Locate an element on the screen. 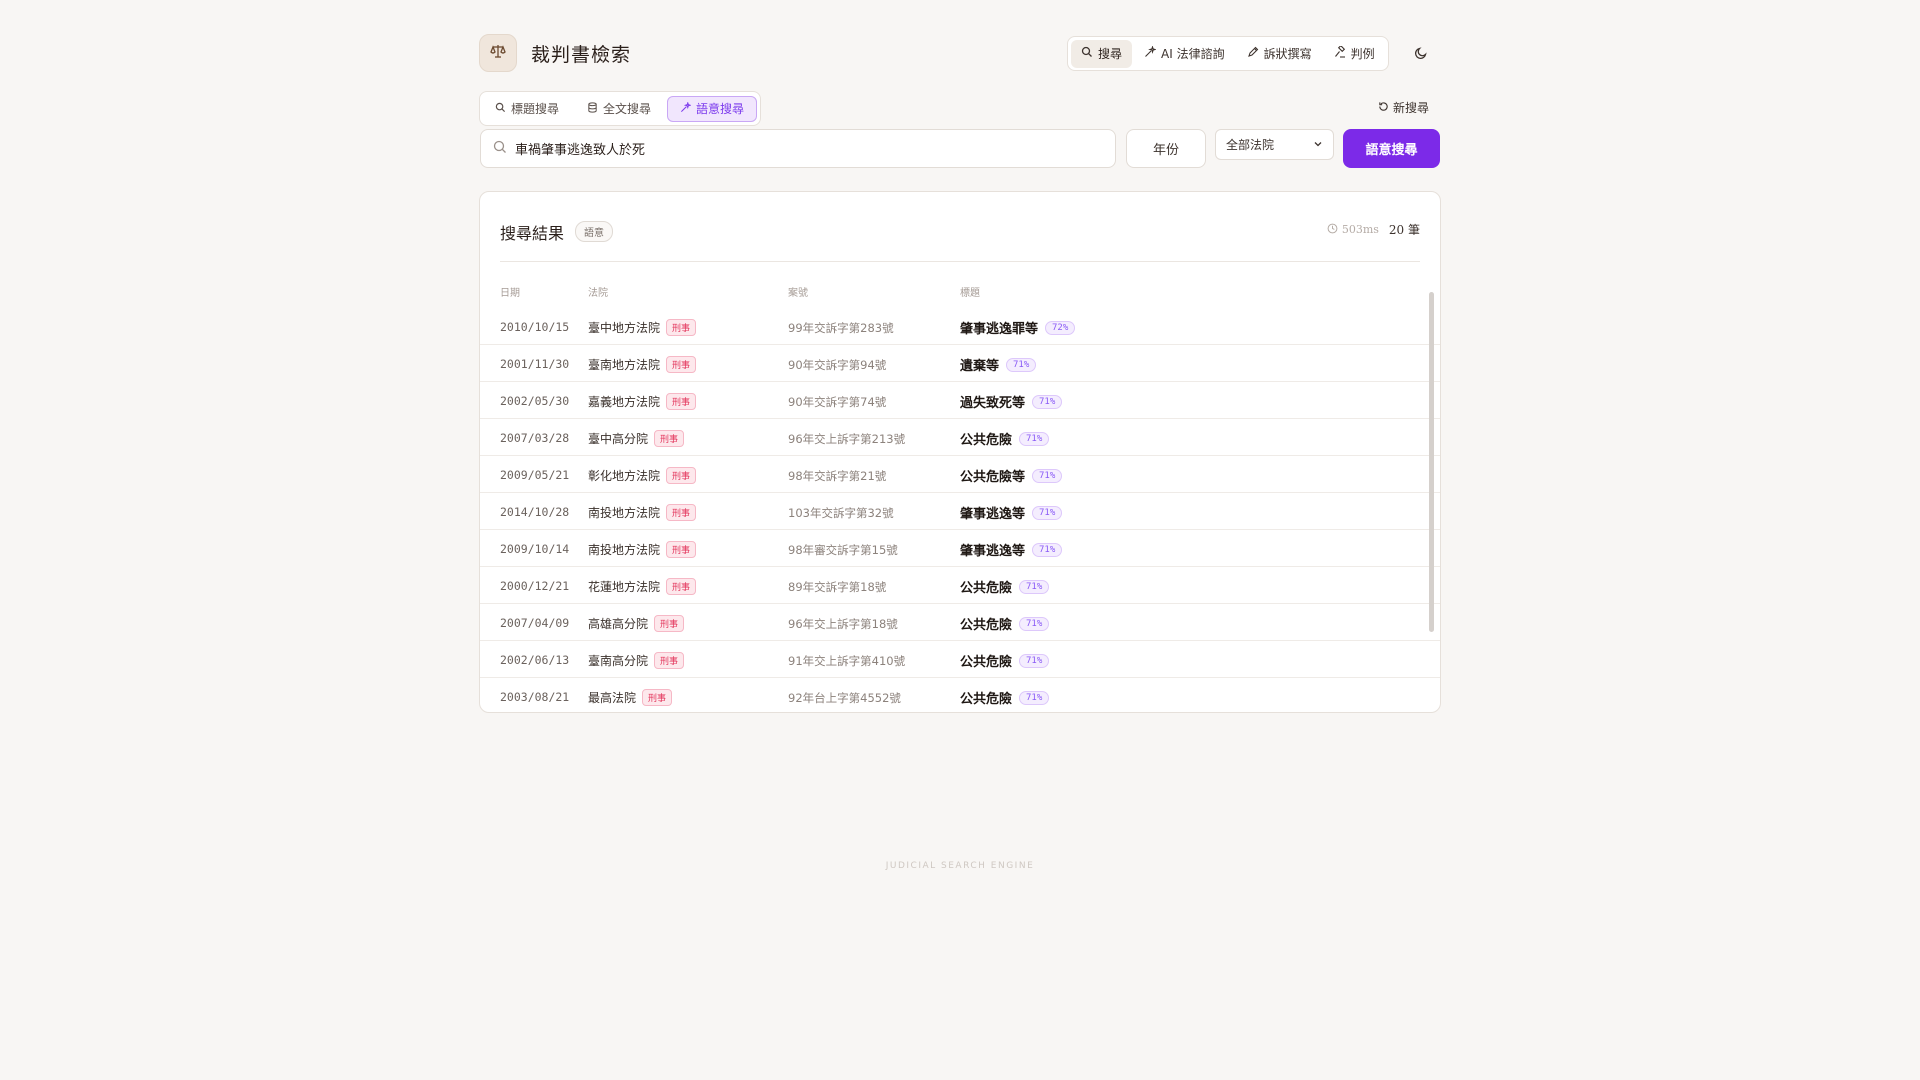 The image size is (1920, 1080). table-row: 2003/08/21 最高法院 刑事 92年台上字第4552號 公共危險 71% is located at coordinates (960, 695).